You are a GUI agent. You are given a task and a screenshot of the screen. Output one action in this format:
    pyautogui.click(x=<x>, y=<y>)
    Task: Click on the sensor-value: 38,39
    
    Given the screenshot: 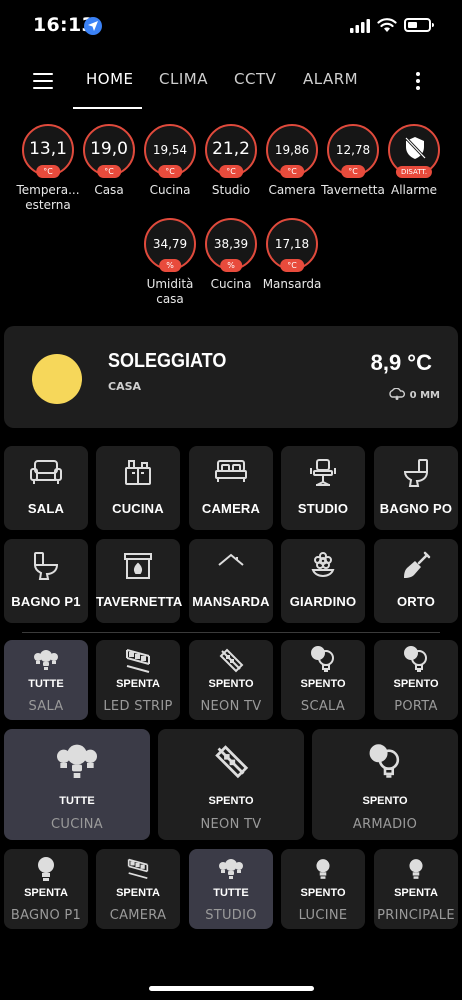 What is the action you would take?
    pyautogui.click(x=231, y=244)
    